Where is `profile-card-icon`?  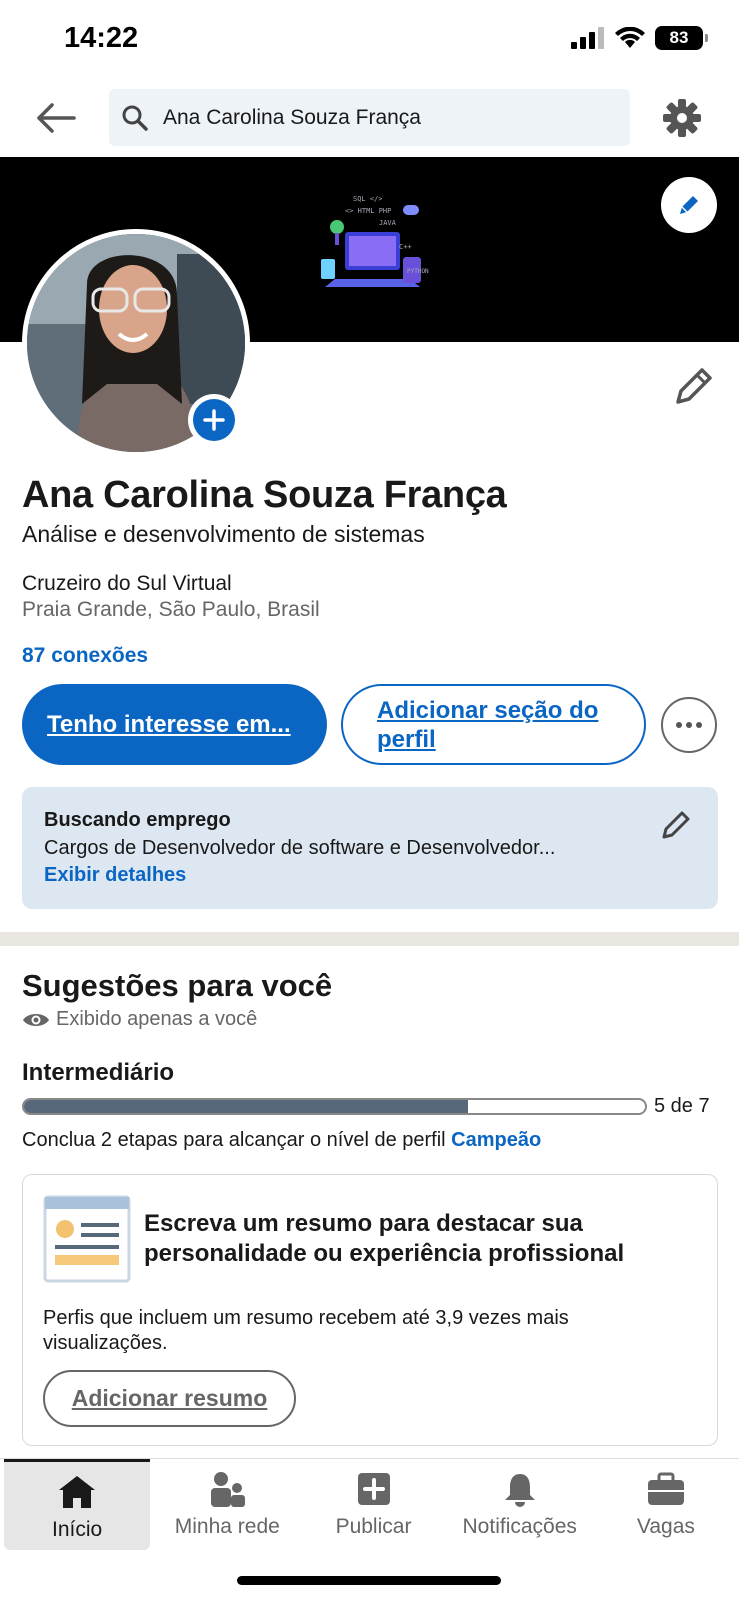 profile-card-icon is located at coordinates (87, 1239).